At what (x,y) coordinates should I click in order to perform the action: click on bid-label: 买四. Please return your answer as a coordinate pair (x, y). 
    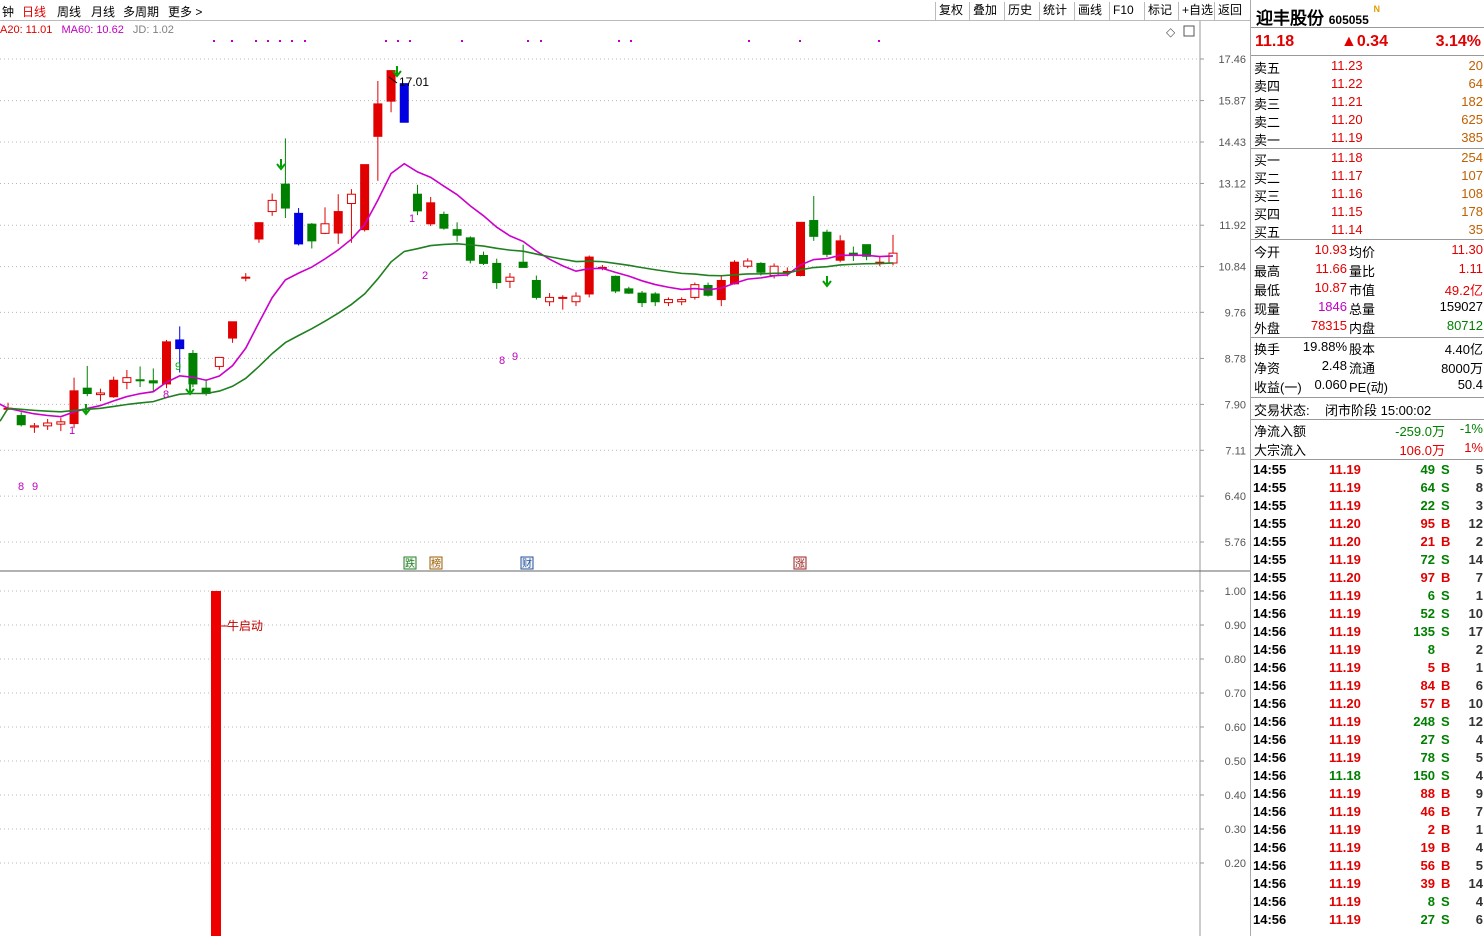
    Looking at the image, I should click on (1267, 214).